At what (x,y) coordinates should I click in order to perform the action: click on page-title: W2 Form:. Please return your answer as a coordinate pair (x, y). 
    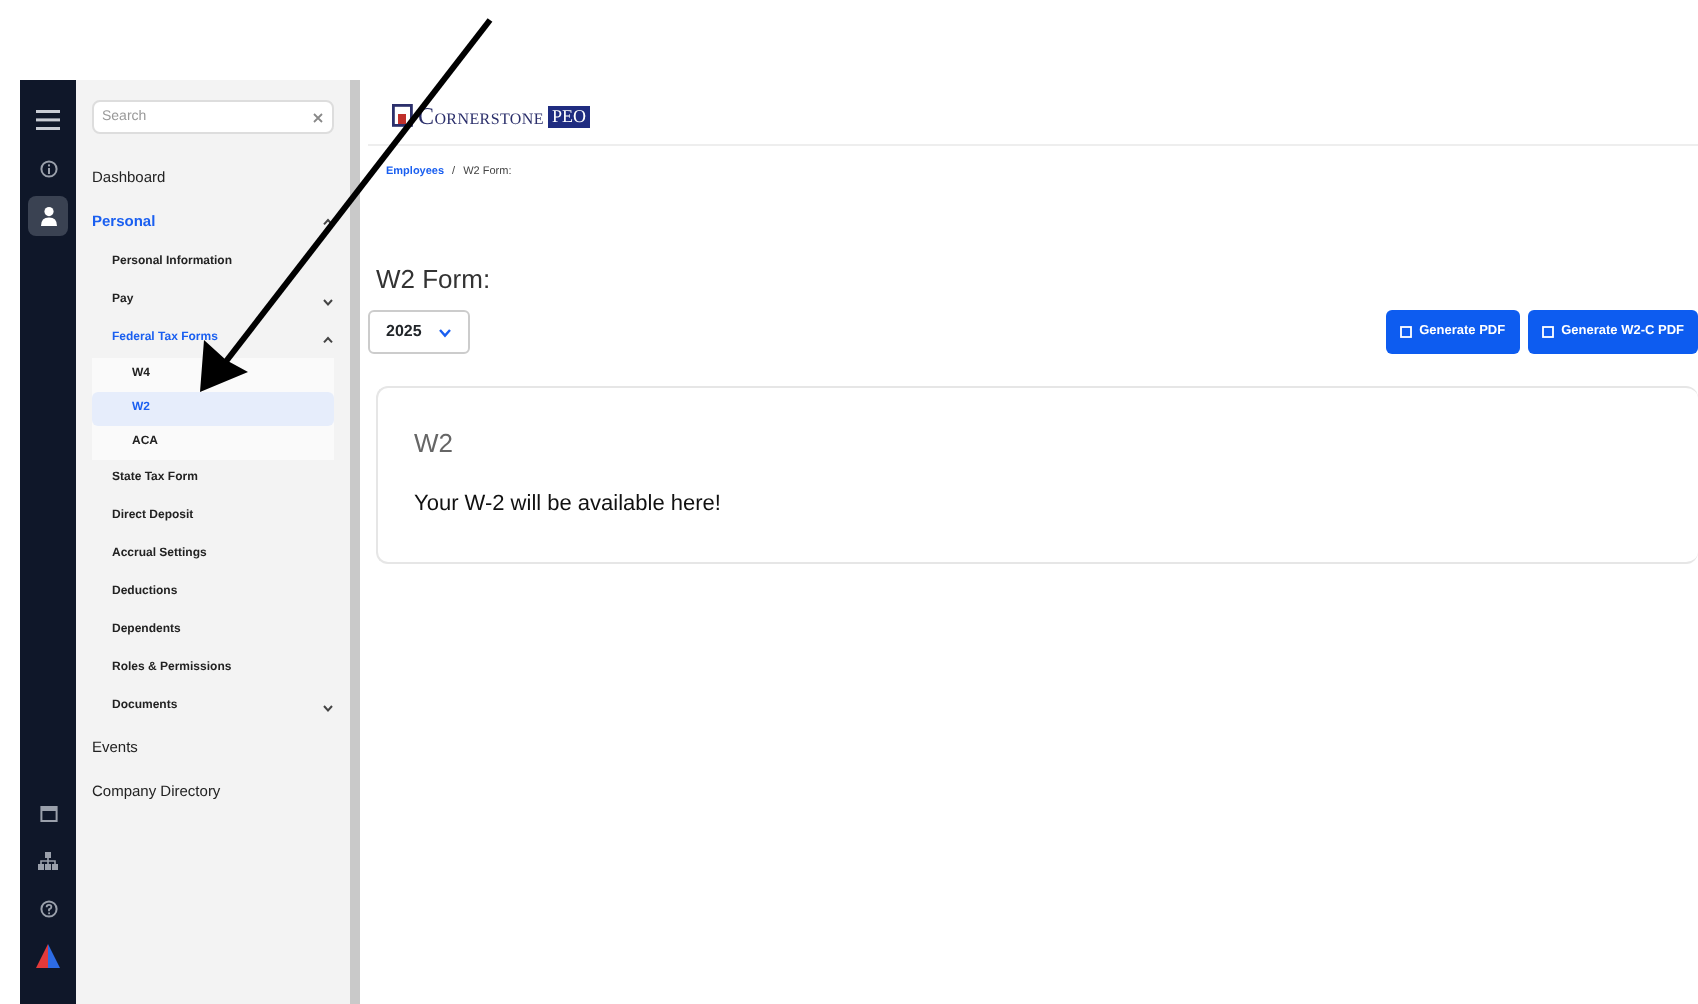
    Looking at the image, I should click on (433, 280).